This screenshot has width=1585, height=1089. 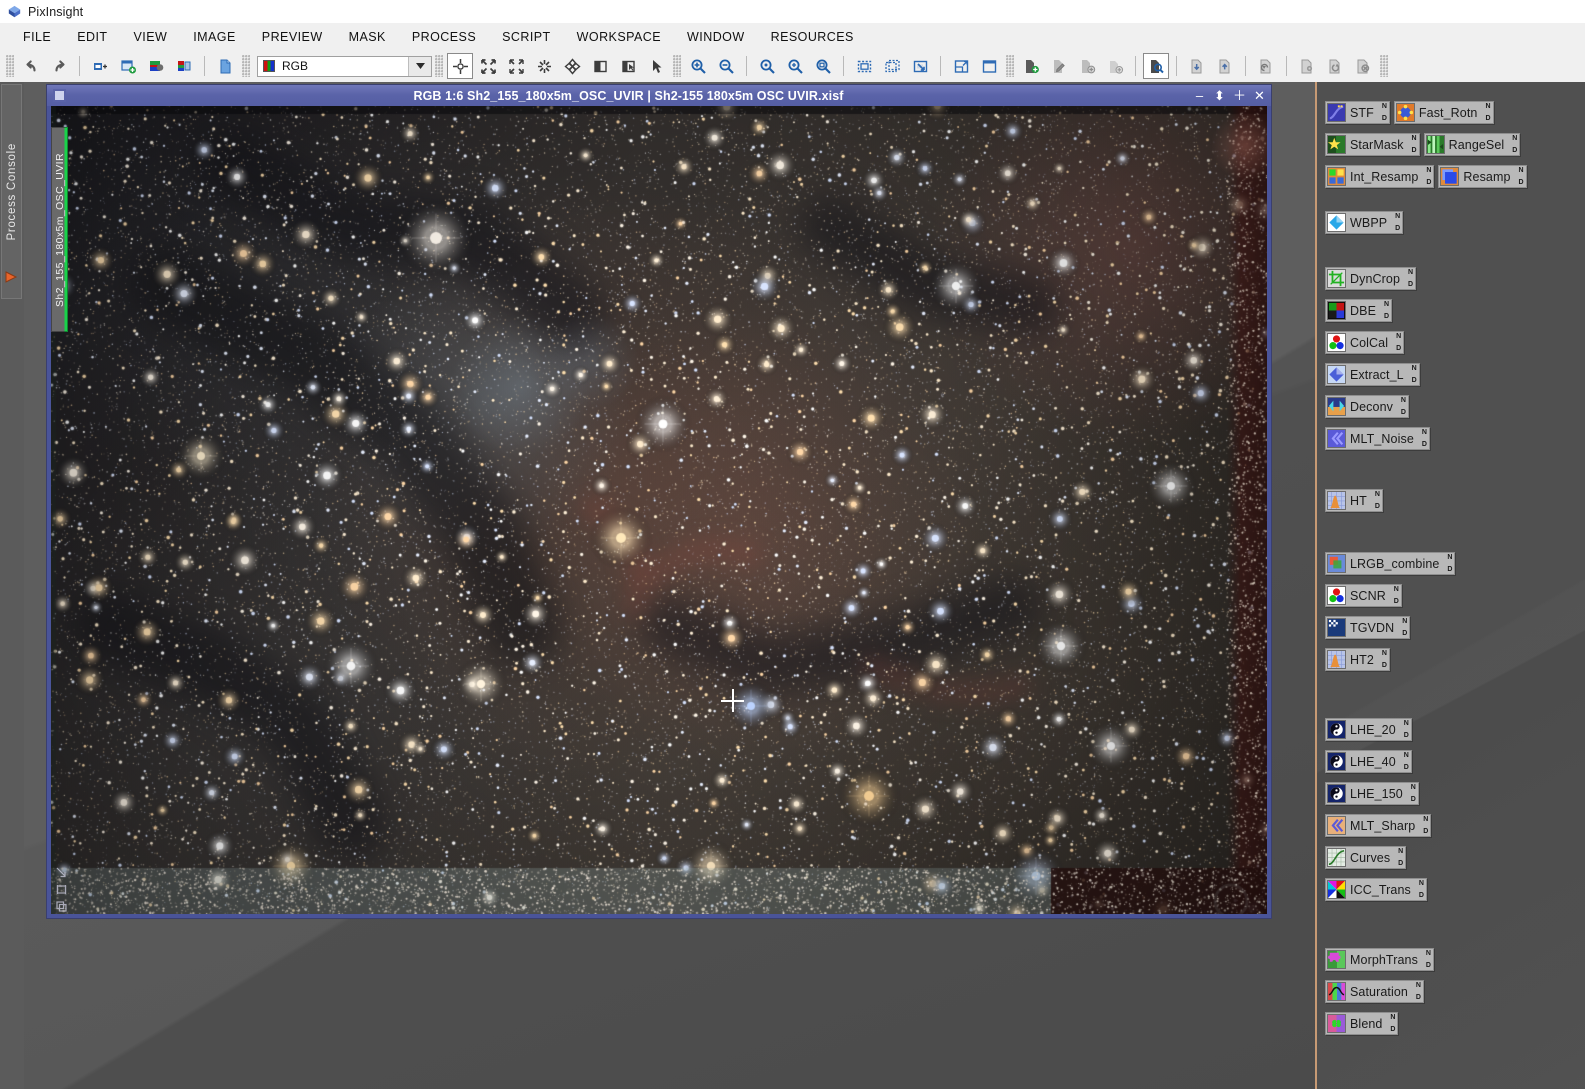 What do you see at coordinates (61, 872) in the screenshot?
I see `resize-diagonal-icon` at bounding box center [61, 872].